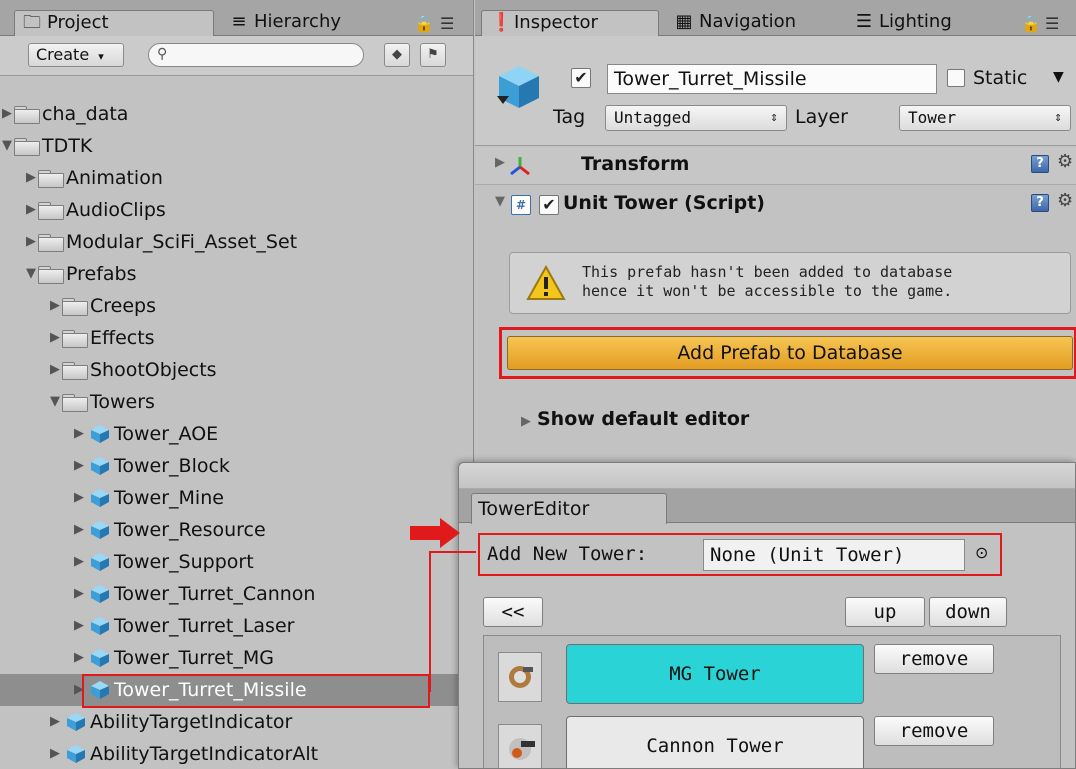 This screenshot has height=769, width=1076. Describe the element at coordinates (452, 621) in the screenshot. I see `connector-line` at that location.